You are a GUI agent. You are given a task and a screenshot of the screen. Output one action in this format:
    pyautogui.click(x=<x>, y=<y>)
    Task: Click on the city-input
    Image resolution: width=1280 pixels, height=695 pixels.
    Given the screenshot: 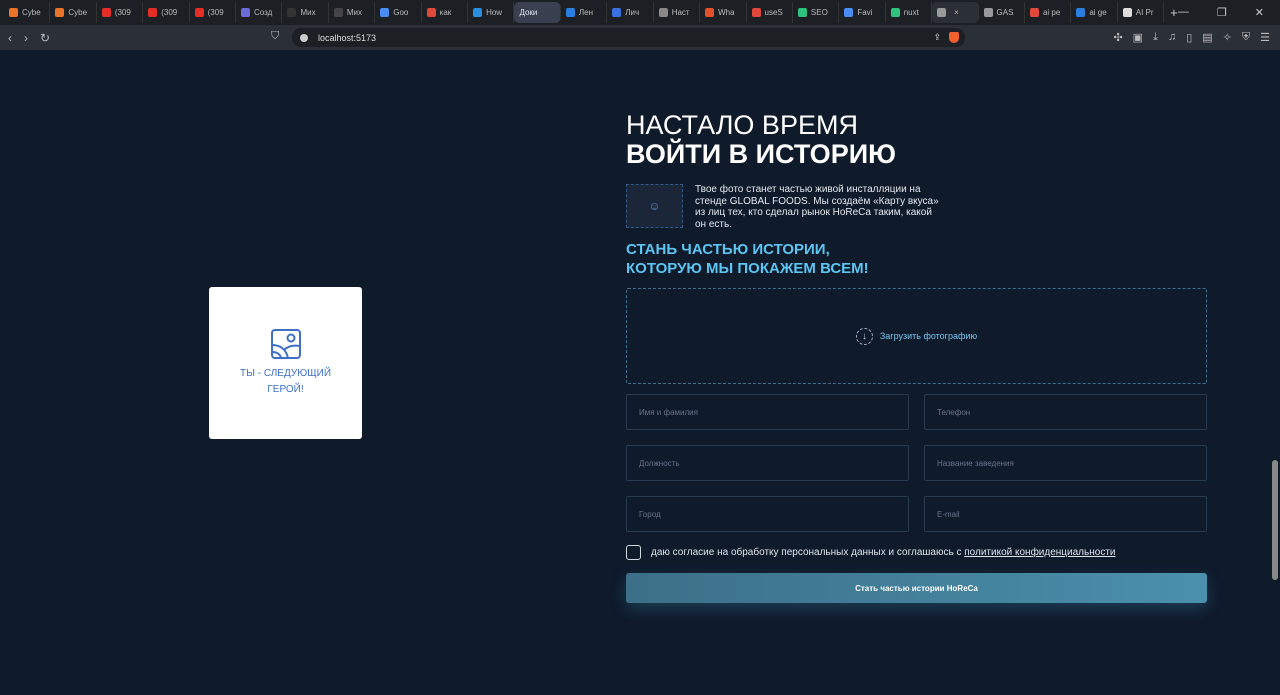 What is the action you would take?
    pyautogui.click(x=767, y=514)
    